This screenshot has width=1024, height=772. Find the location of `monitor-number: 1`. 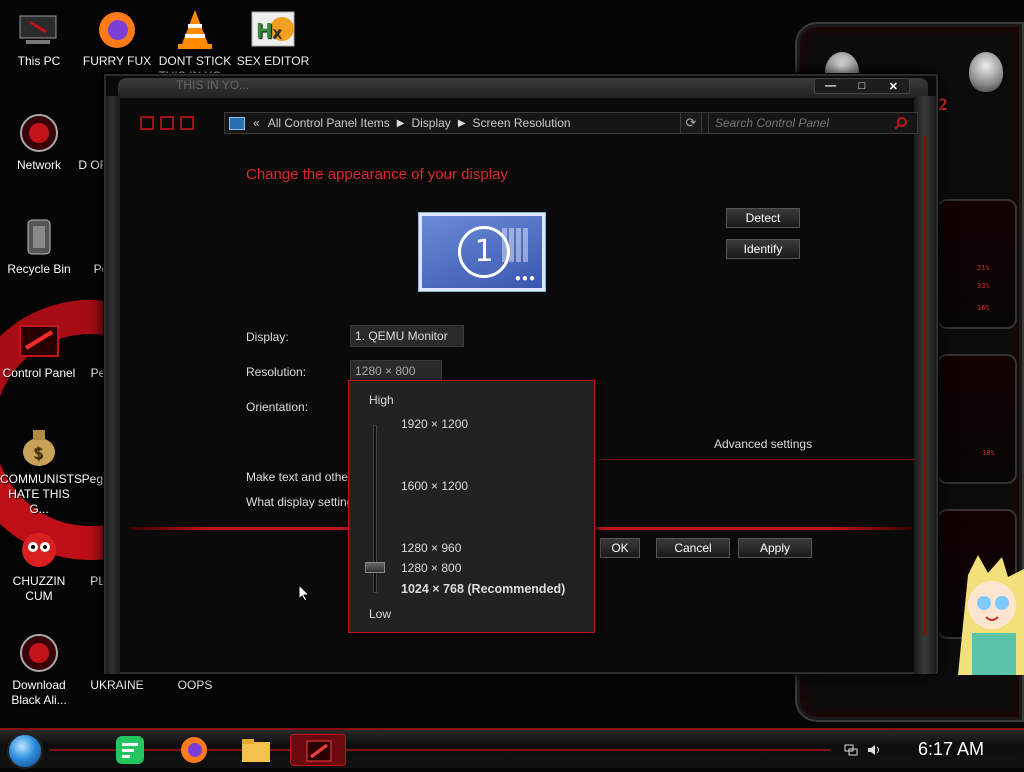

monitor-number: 1 is located at coordinates (484, 252).